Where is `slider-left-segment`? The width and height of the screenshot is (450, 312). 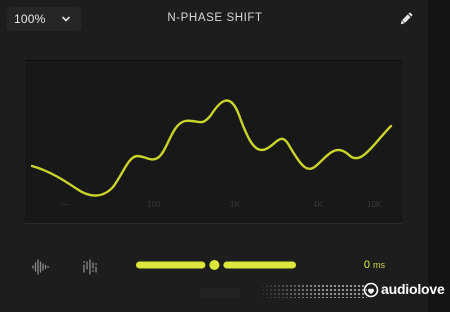
slider-left-segment is located at coordinates (171, 265).